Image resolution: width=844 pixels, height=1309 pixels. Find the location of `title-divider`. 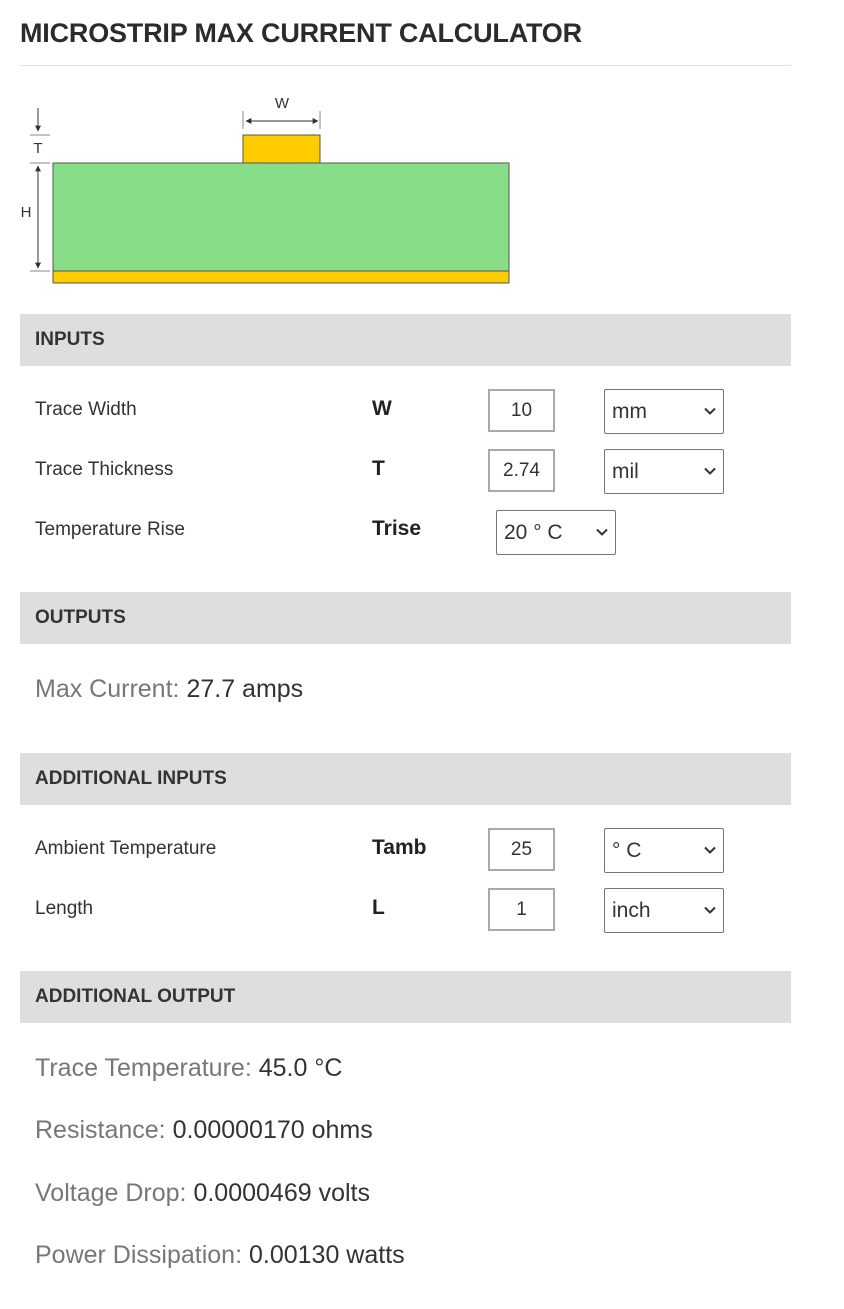

title-divider is located at coordinates (405, 65).